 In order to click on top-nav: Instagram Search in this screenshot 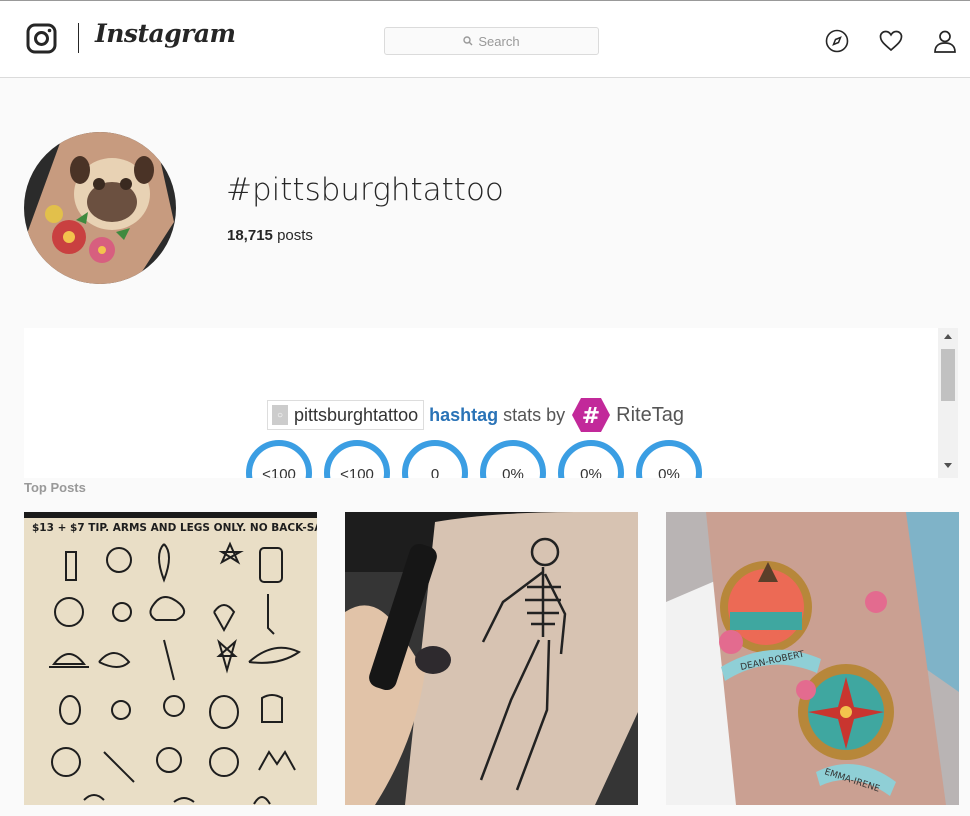, I will do `click(485, 39)`.